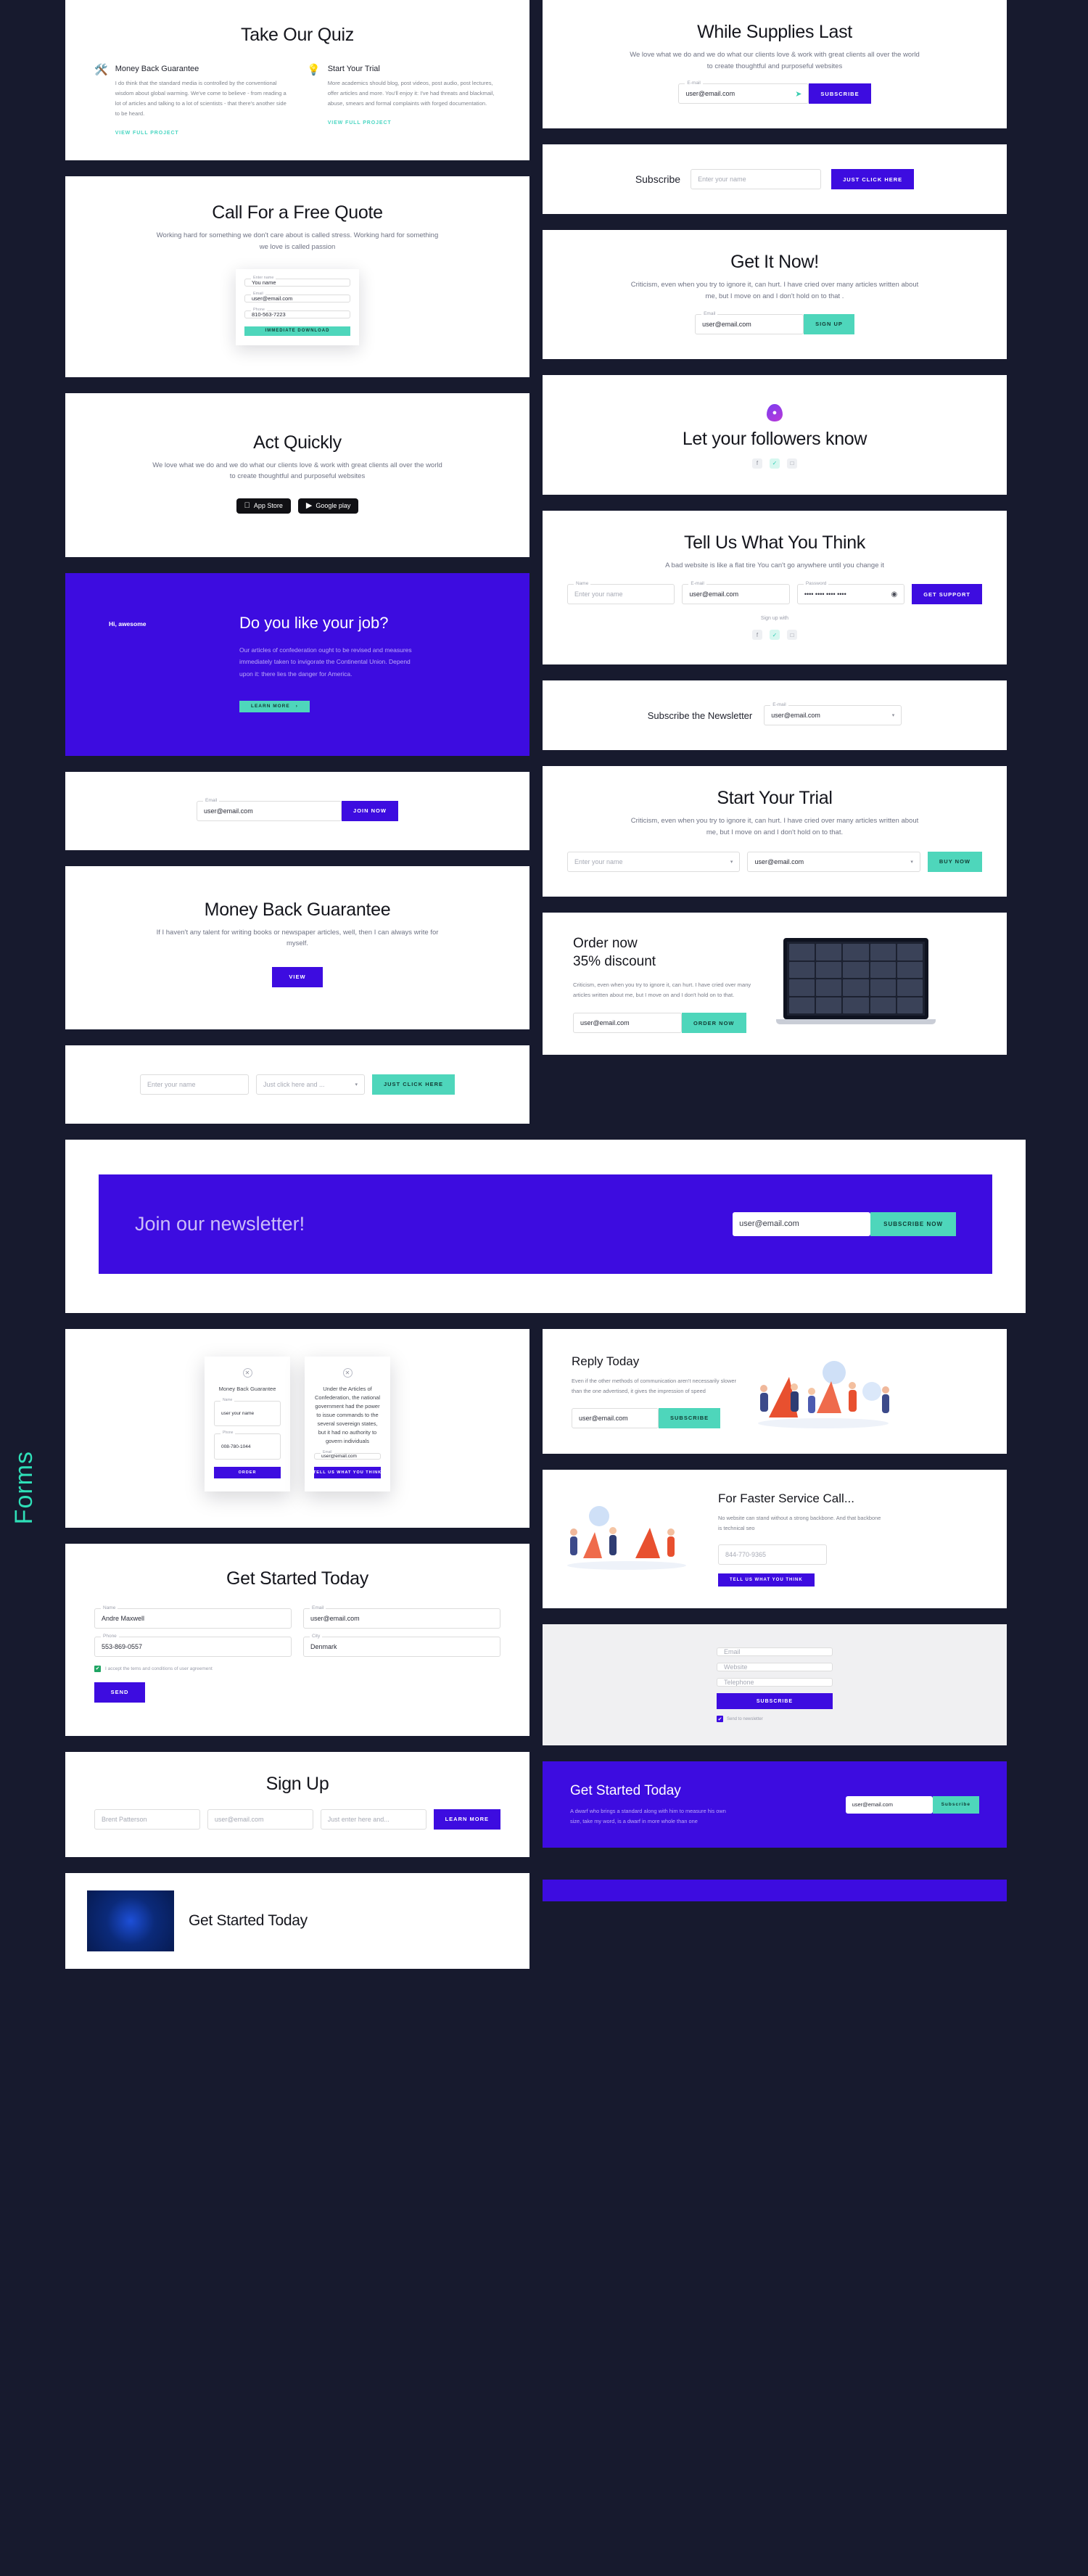 This screenshot has width=1088, height=2576. What do you see at coordinates (212, 800) in the screenshot?
I see `field-label: Email` at bounding box center [212, 800].